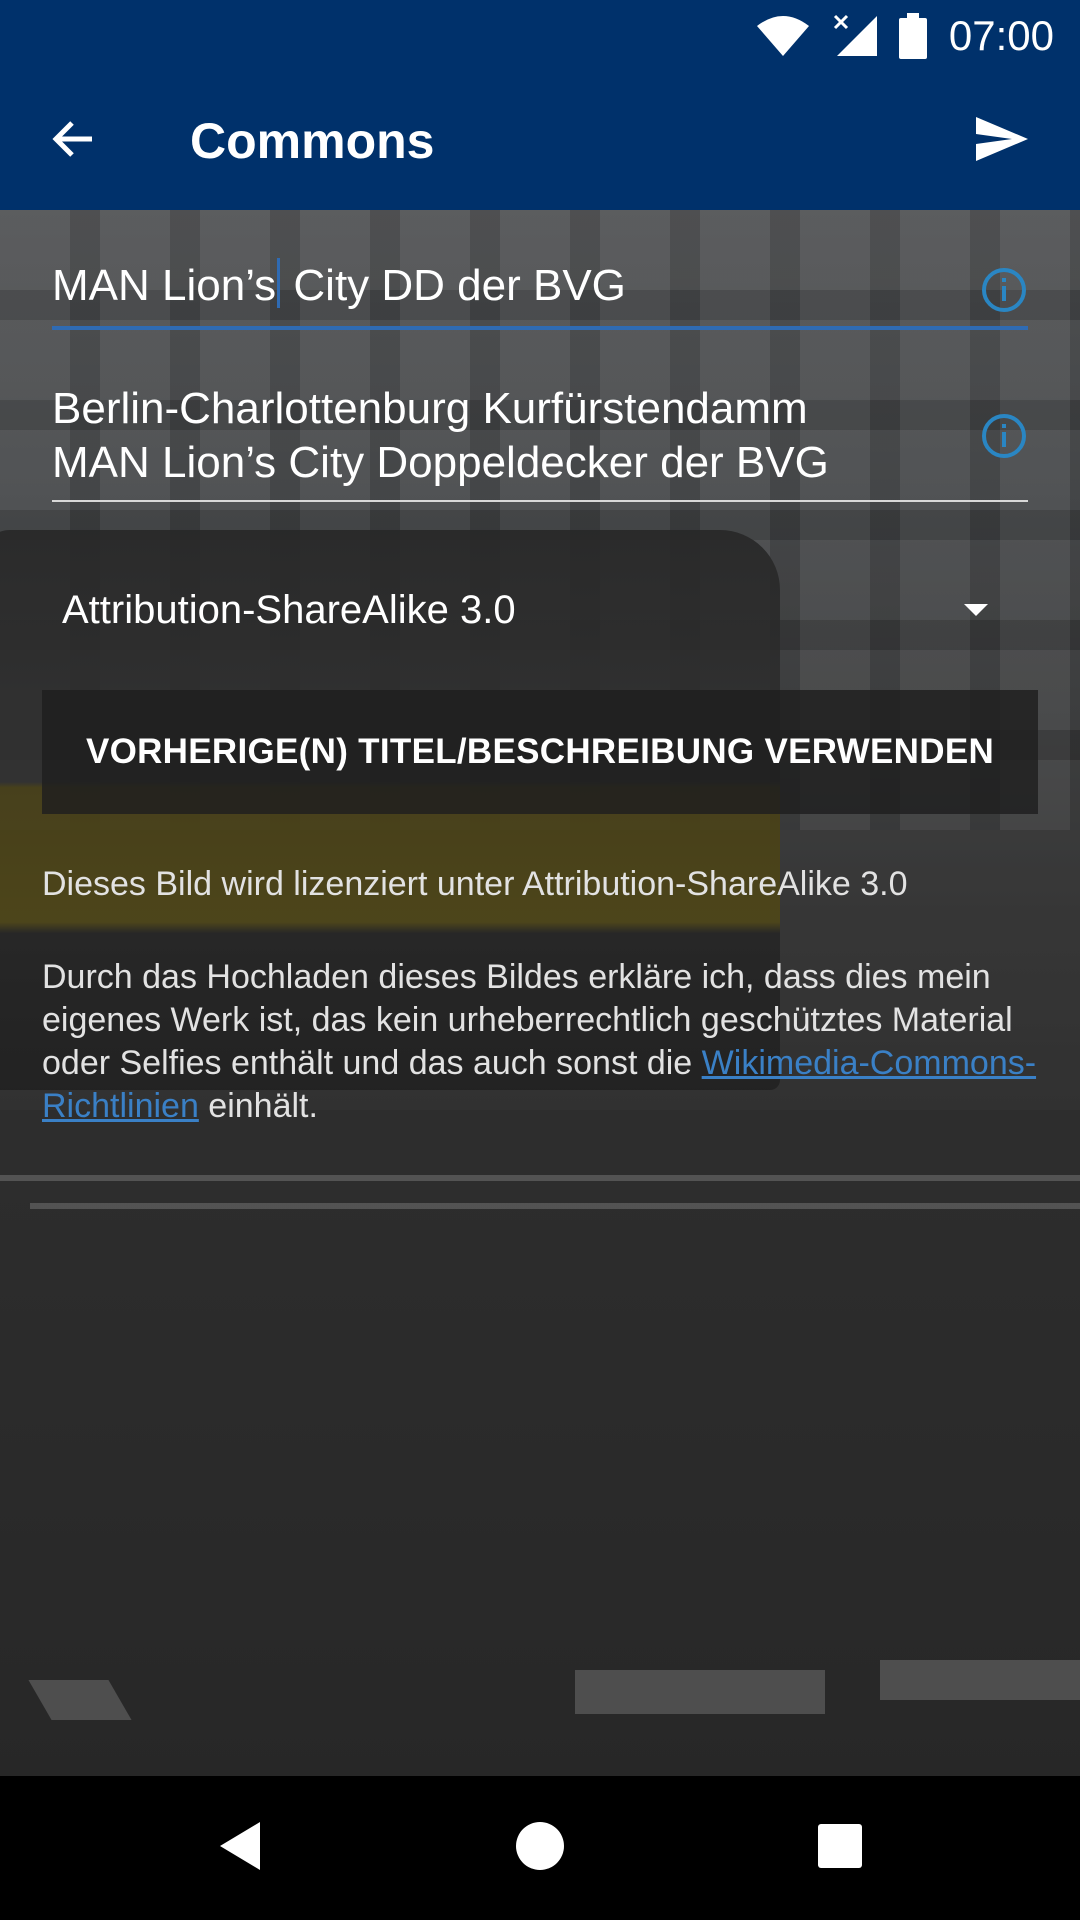  Describe the element at coordinates (440, 462) in the screenshot. I see `description-line-2: MAN Lion’s City Doppeldecker der BVG` at that location.